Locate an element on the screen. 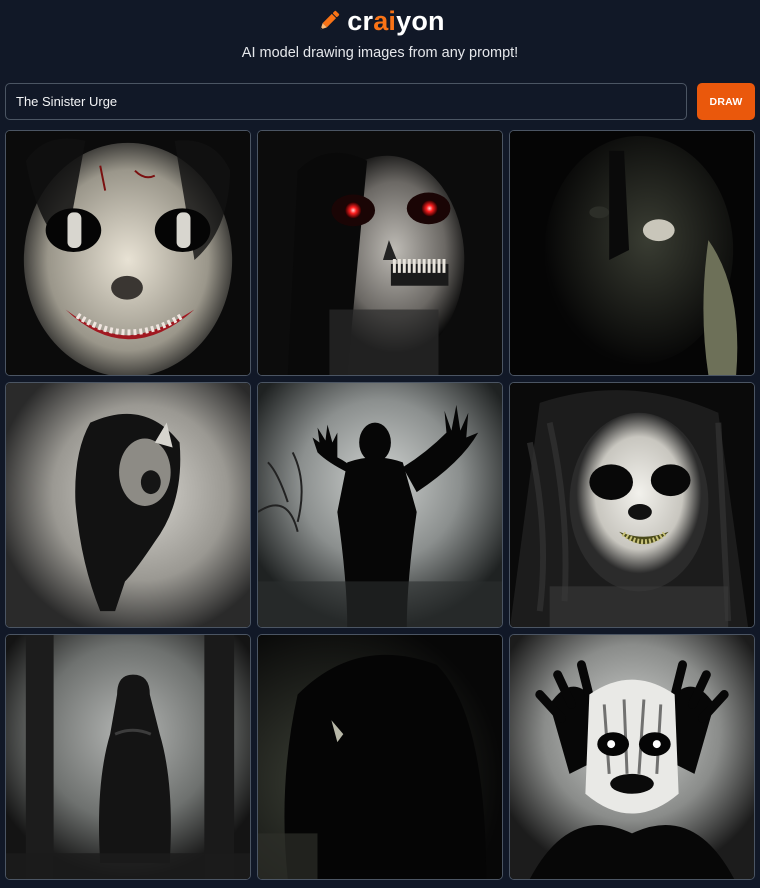  craiyon-logo: craiyon is located at coordinates (380, 21).